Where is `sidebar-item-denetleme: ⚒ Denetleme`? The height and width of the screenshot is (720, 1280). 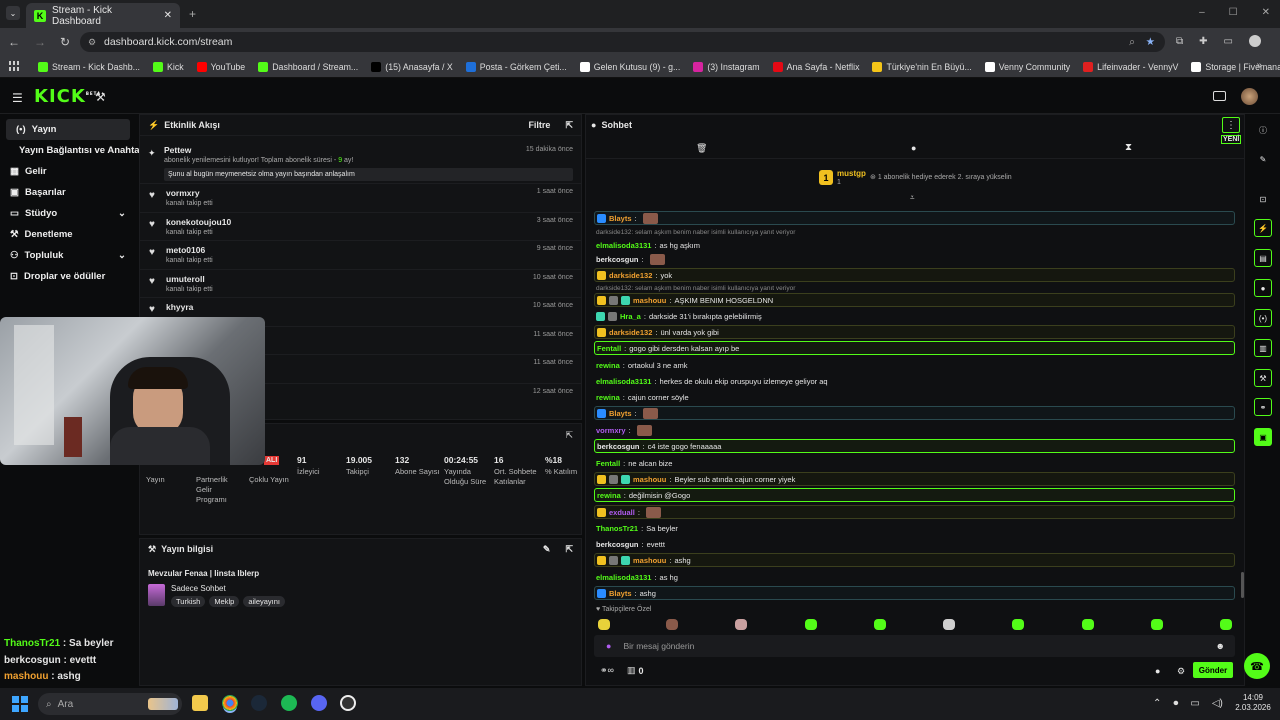
sidebar-item-denetleme: ⚒ Denetleme is located at coordinates (68, 234).